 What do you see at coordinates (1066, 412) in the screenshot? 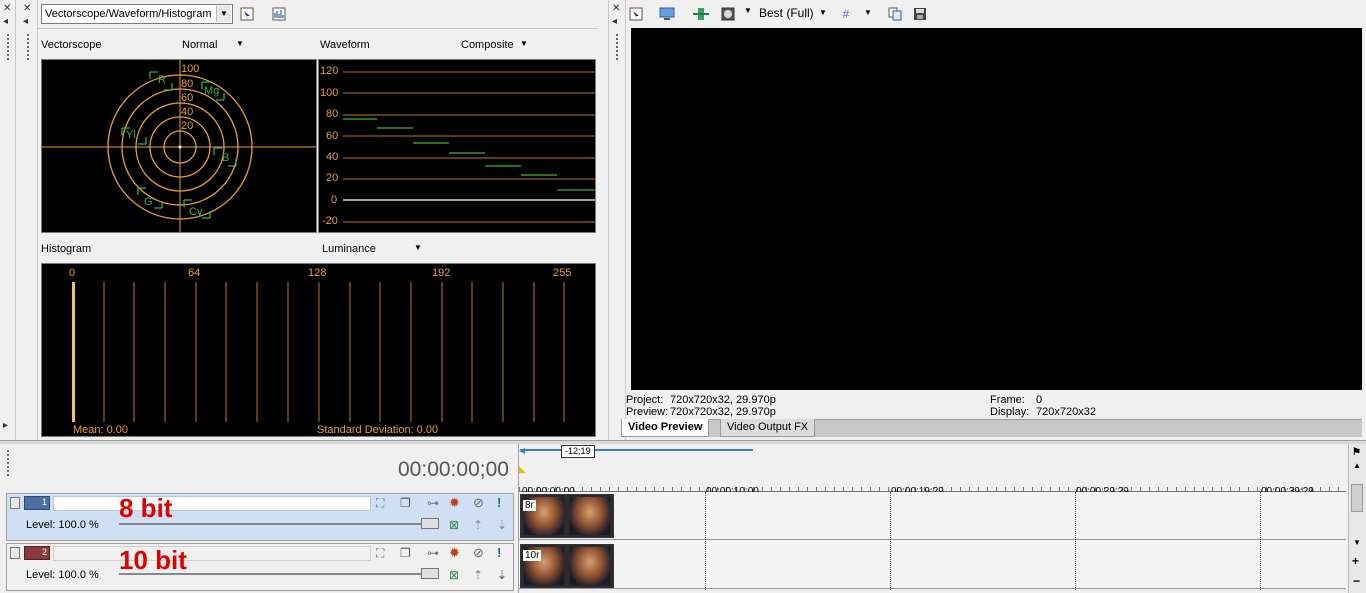
I see `display-value: 720x720x32` at bounding box center [1066, 412].